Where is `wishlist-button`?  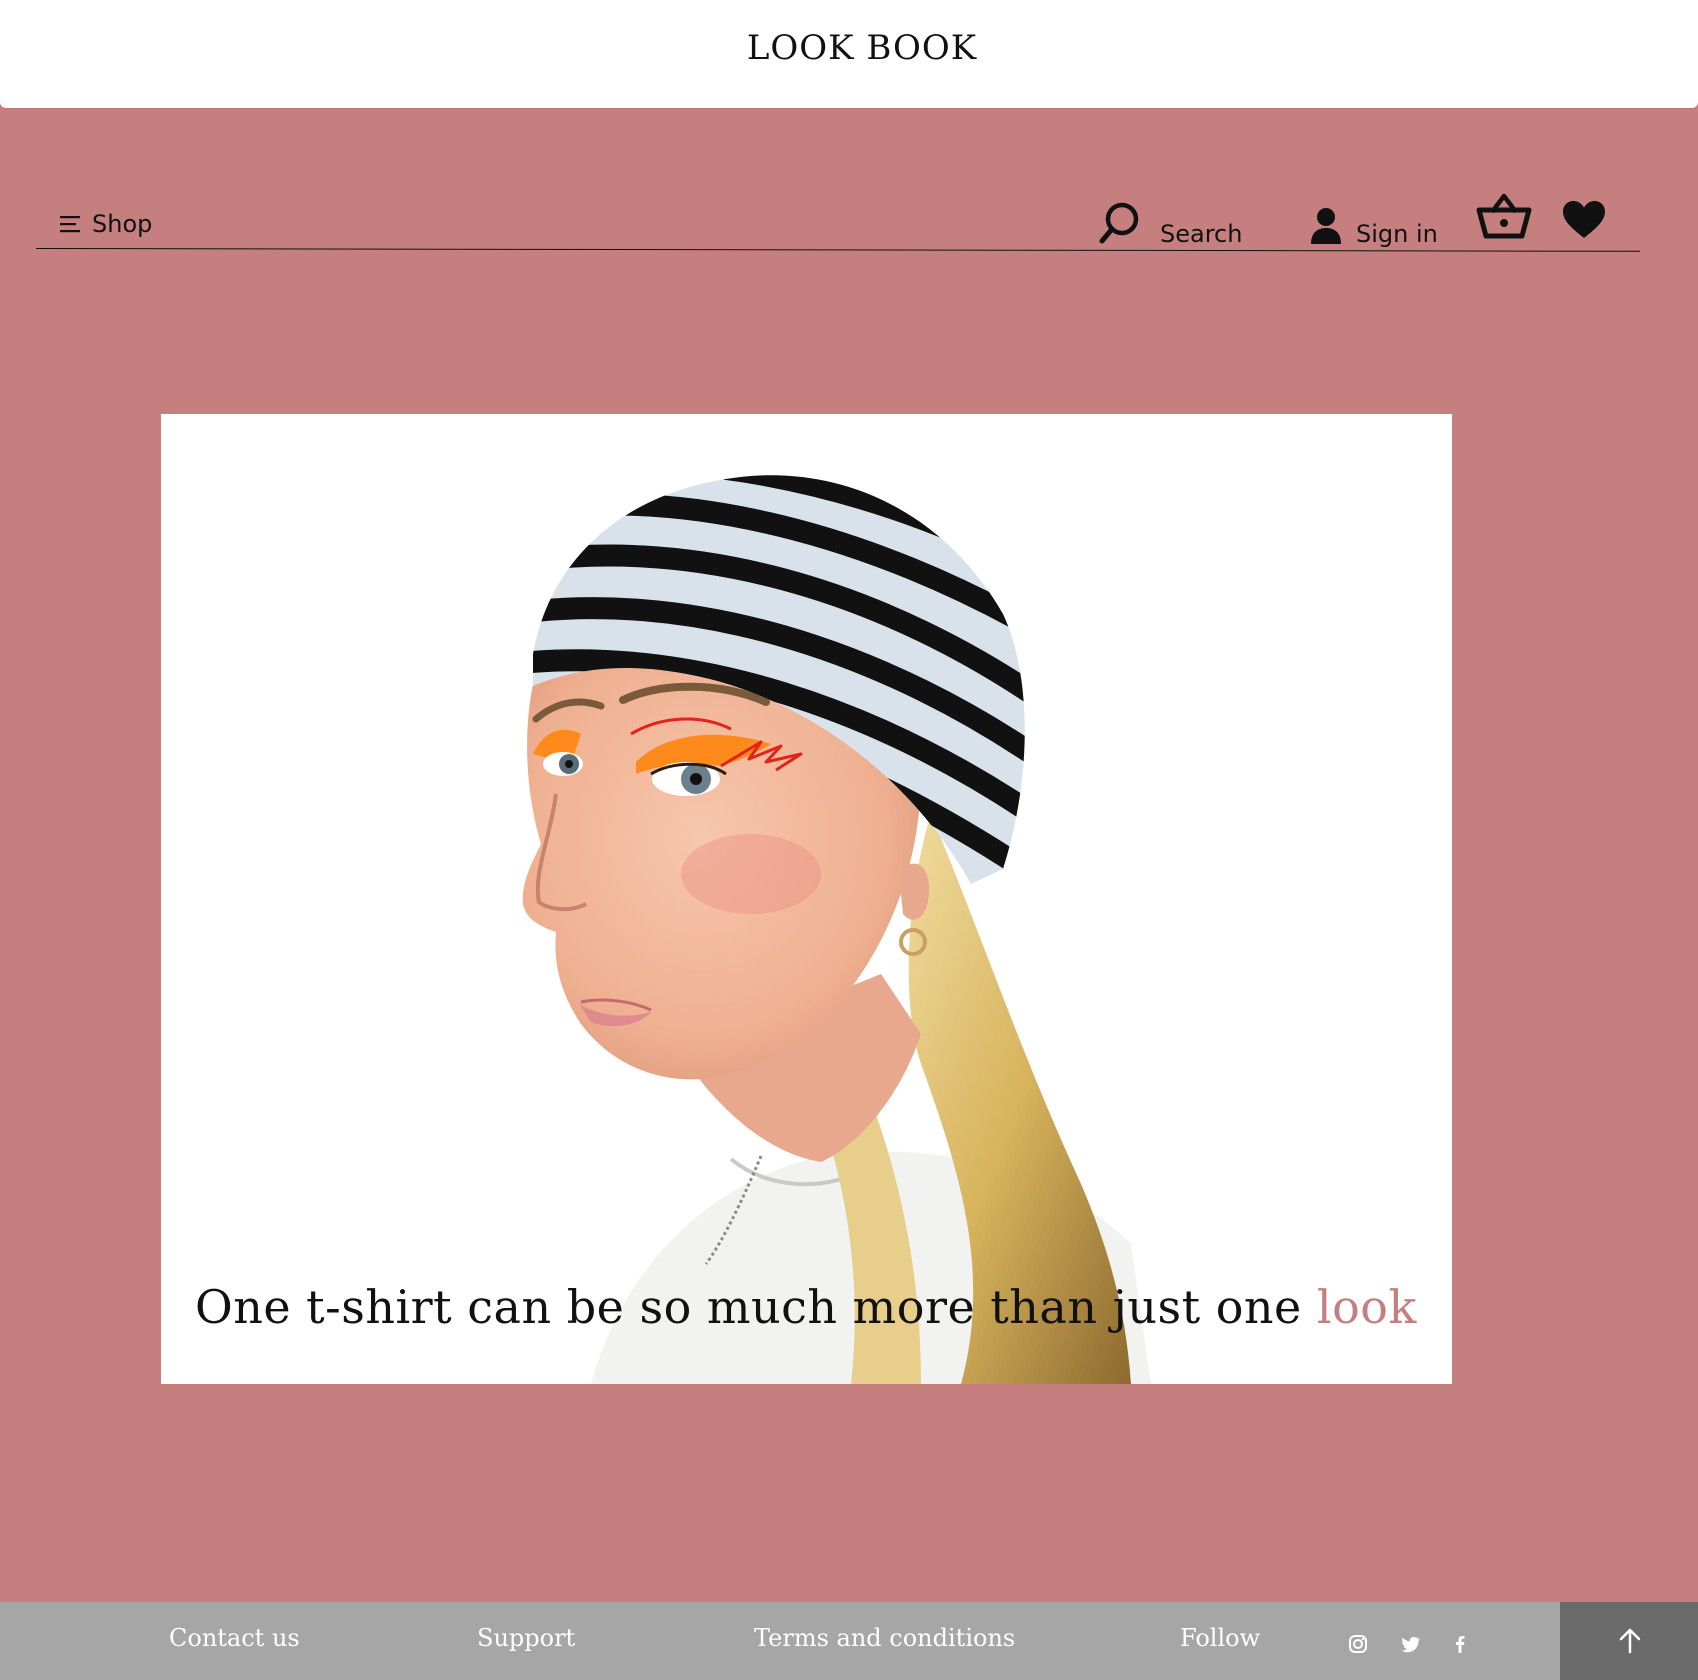
wishlist-button is located at coordinates (1584, 220).